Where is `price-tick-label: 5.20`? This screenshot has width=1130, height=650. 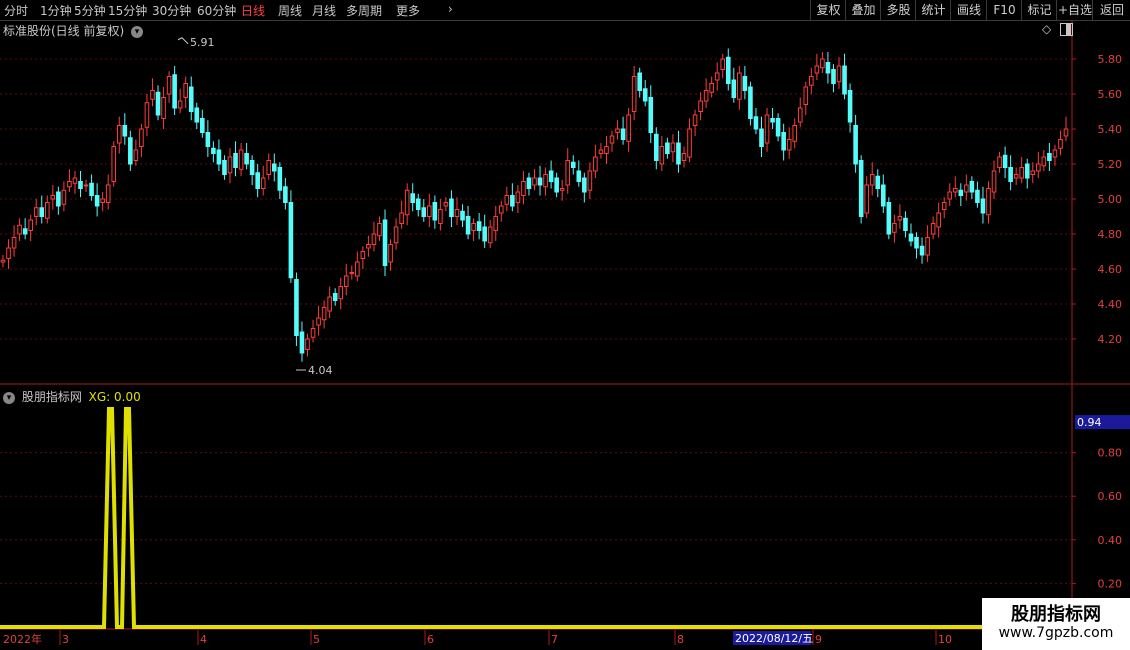 price-tick-label: 5.20 is located at coordinates (1110, 164).